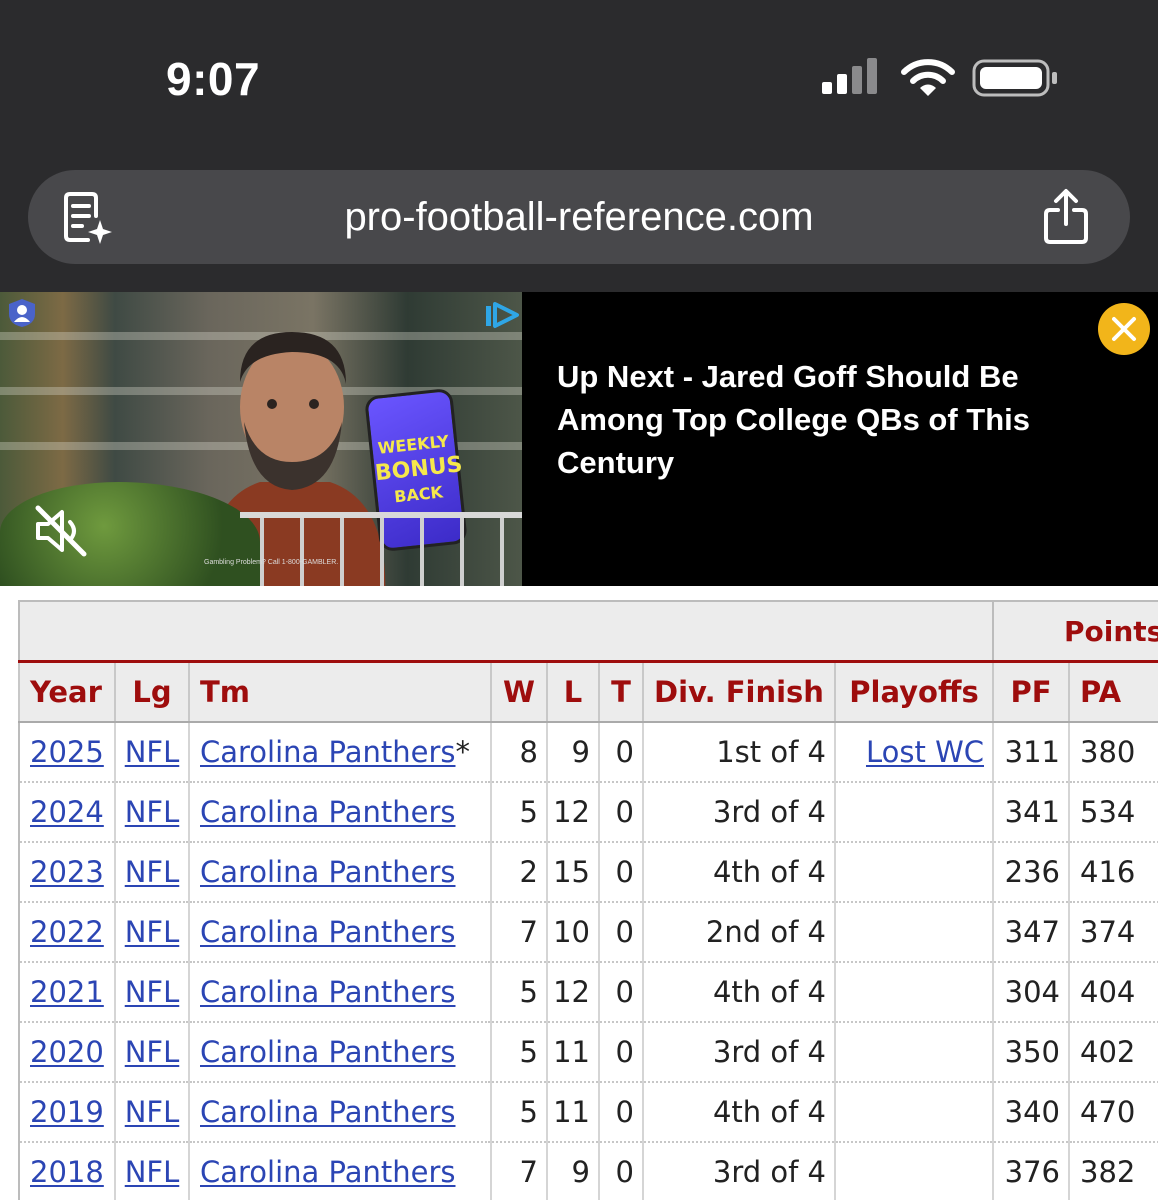 The image size is (1158, 1200). I want to click on year-link: 2021, so click(67, 992).